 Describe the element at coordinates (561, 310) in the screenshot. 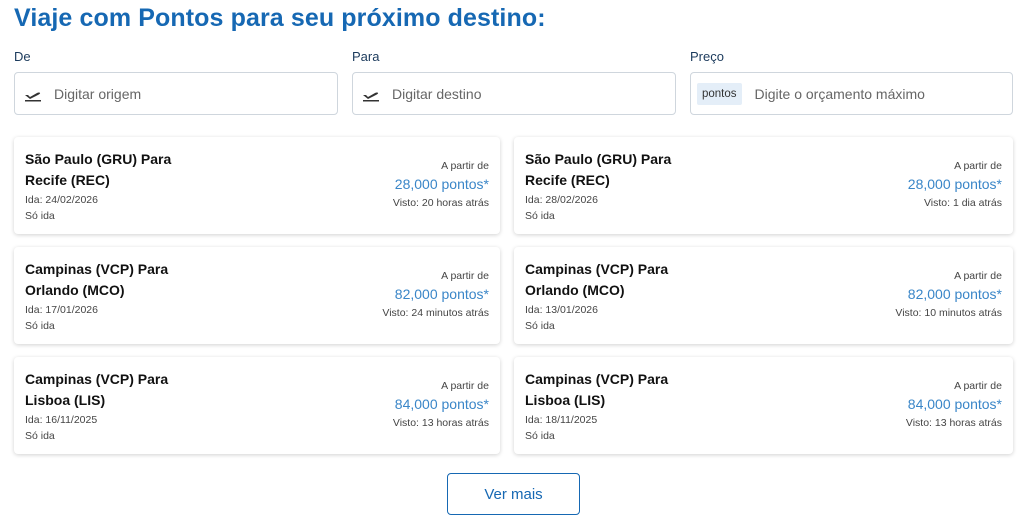

I see `departure-date: Ida: 13/01/2026` at that location.